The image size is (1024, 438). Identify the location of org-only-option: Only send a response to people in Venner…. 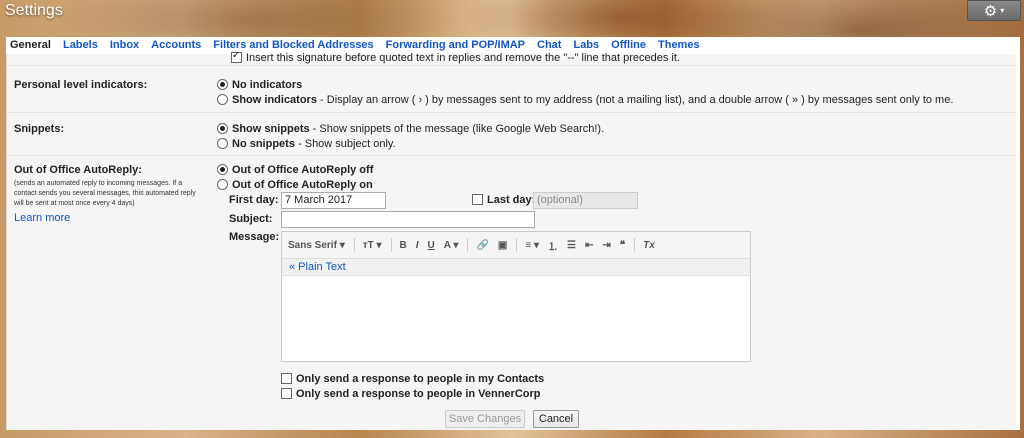
(411, 394).